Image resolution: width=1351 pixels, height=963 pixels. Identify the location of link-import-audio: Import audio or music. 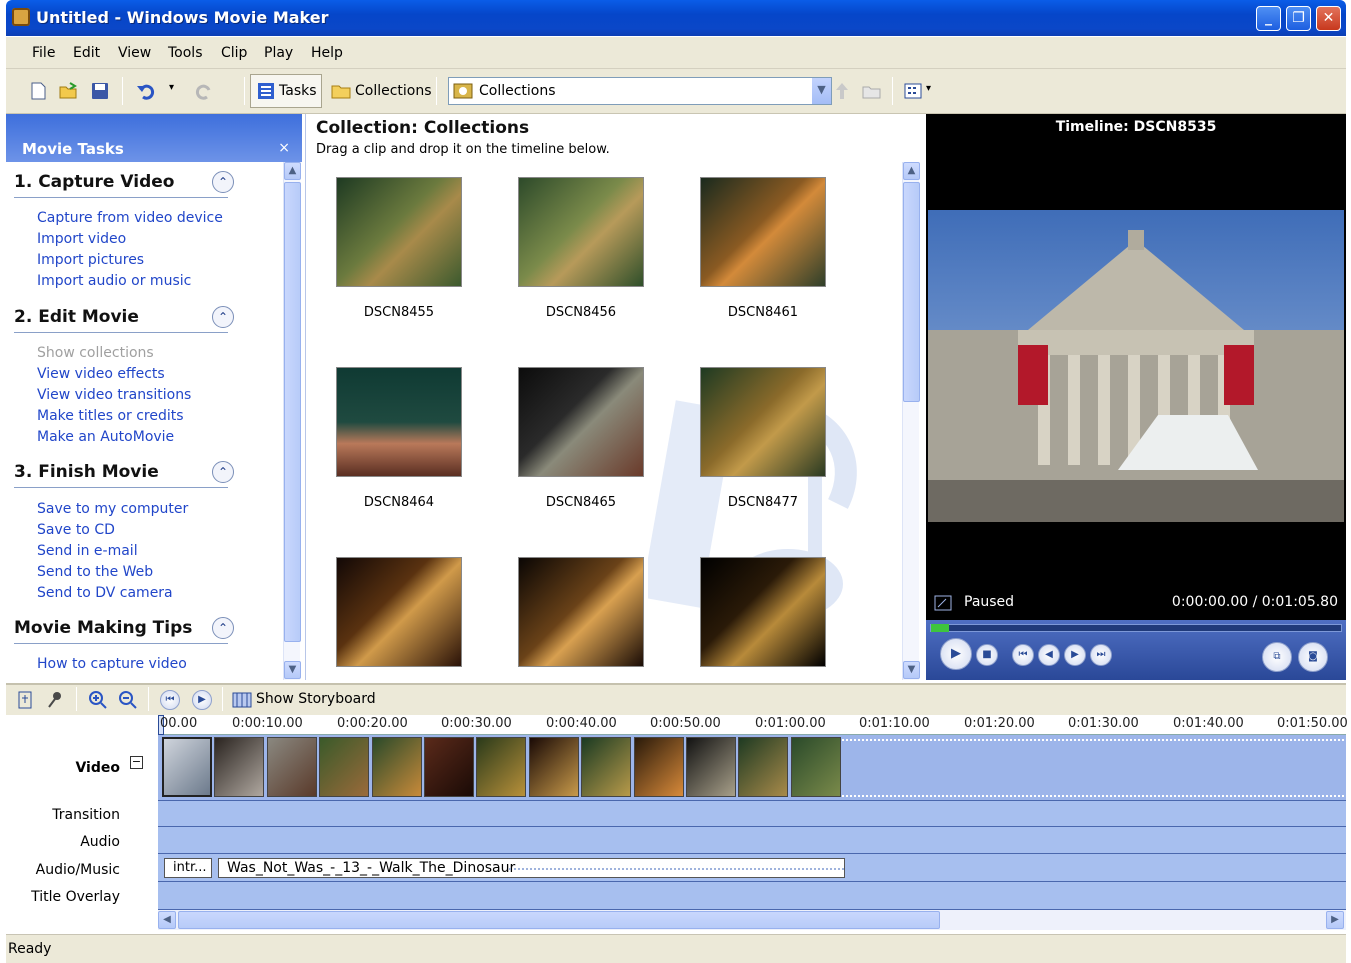
(114, 281).